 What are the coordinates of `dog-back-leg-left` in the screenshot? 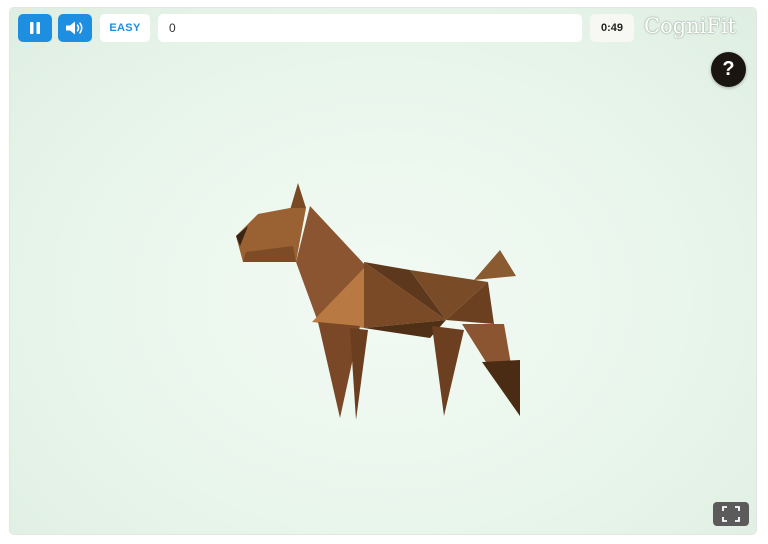 It's located at (448, 371).